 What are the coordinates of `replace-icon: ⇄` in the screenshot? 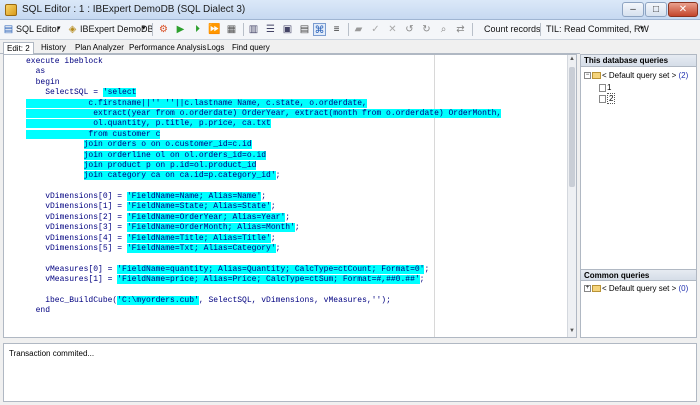 It's located at (460, 29).